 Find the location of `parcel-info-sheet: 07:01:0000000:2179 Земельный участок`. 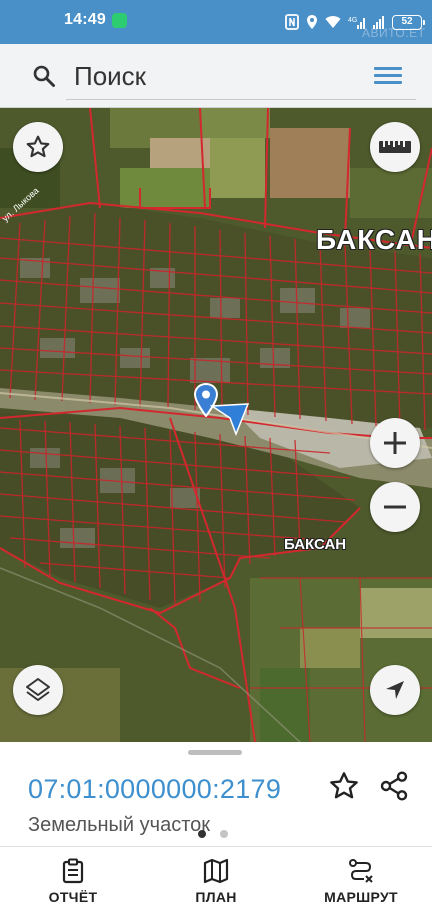

parcel-info-sheet: 07:01:0000000:2179 Земельный участок is located at coordinates (216, 794).